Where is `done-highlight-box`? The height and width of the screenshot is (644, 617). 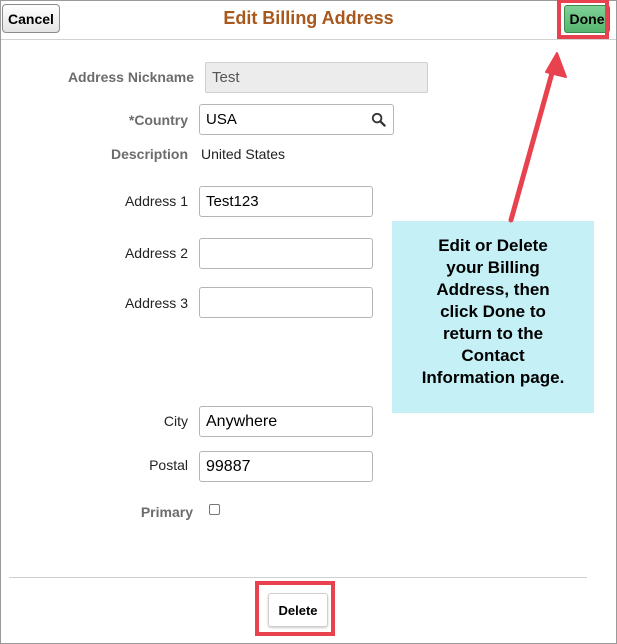 done-highlight-box is located at coordinates (583, 19).